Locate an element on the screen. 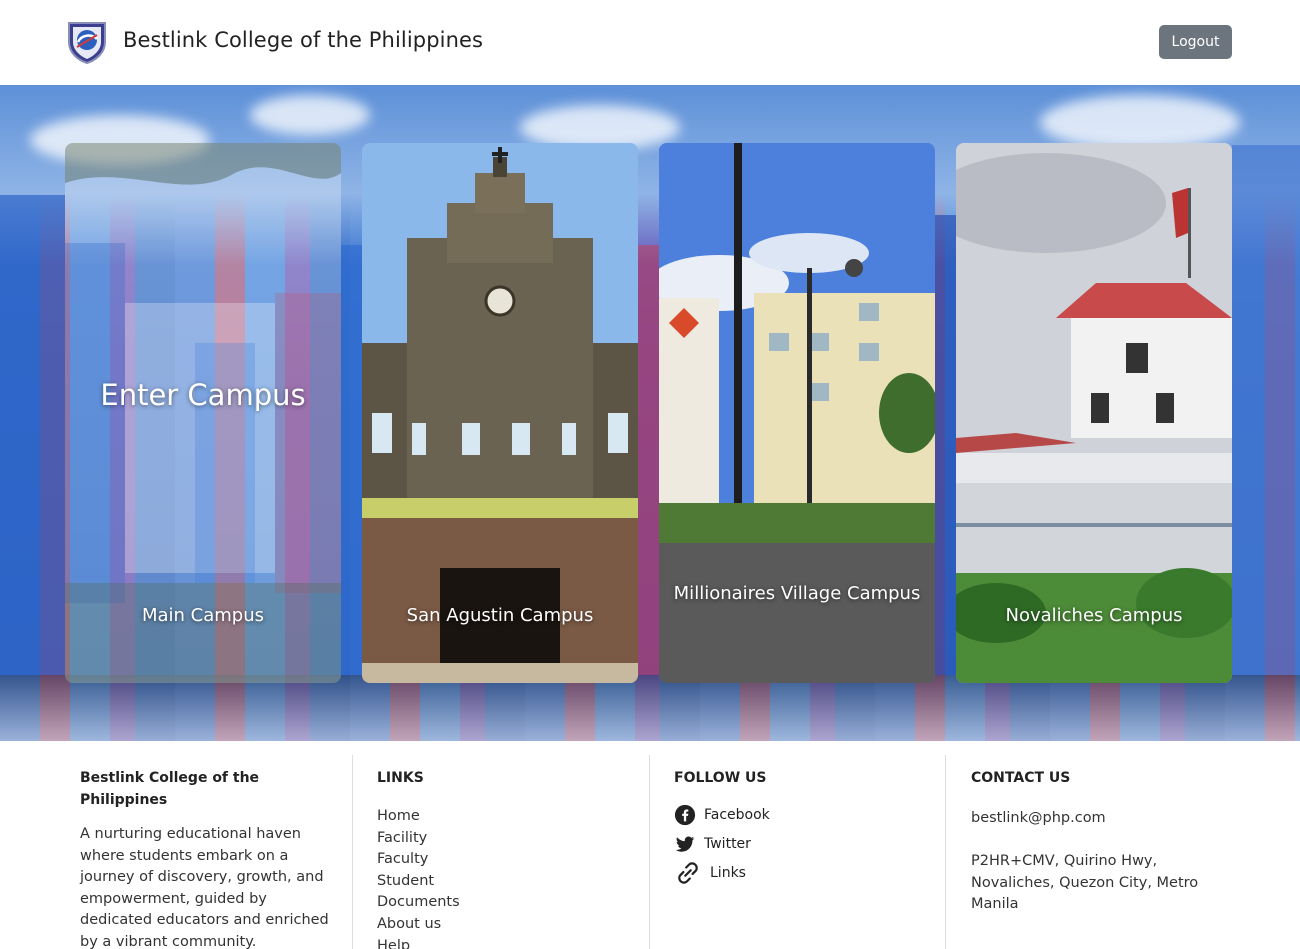  footer-about-title: Bestlink College of the Philippines is located at coordinates (170, 789).